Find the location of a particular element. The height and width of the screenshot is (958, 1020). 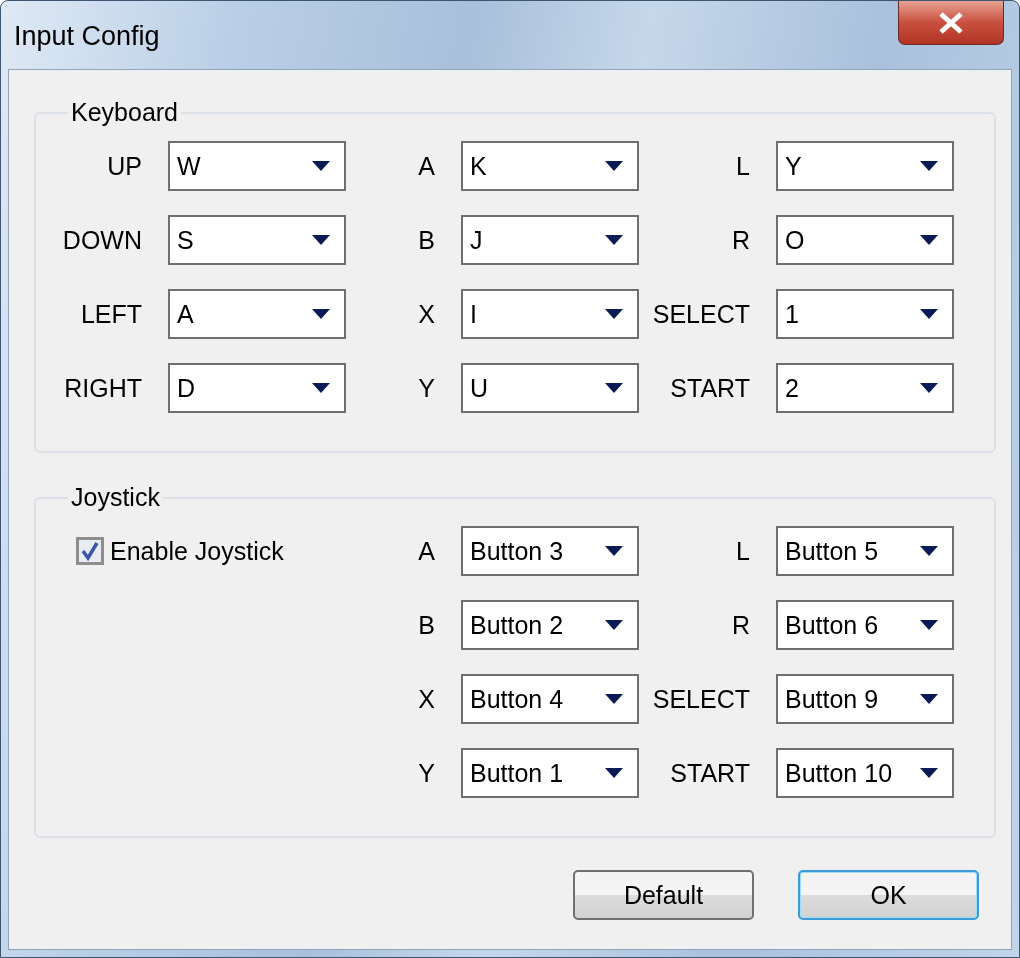

dropdown: Button 3 is located at coordinates (550, 551).